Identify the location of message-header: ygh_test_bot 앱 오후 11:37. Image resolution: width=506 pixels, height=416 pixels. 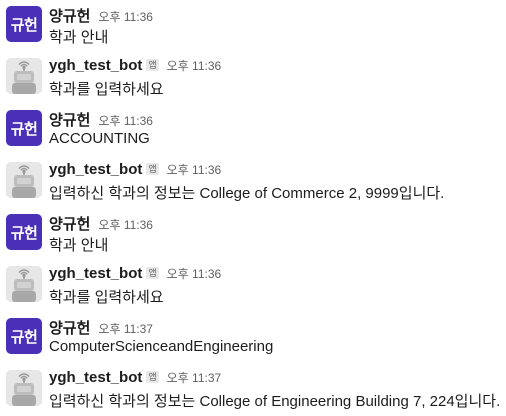
(135, 378).